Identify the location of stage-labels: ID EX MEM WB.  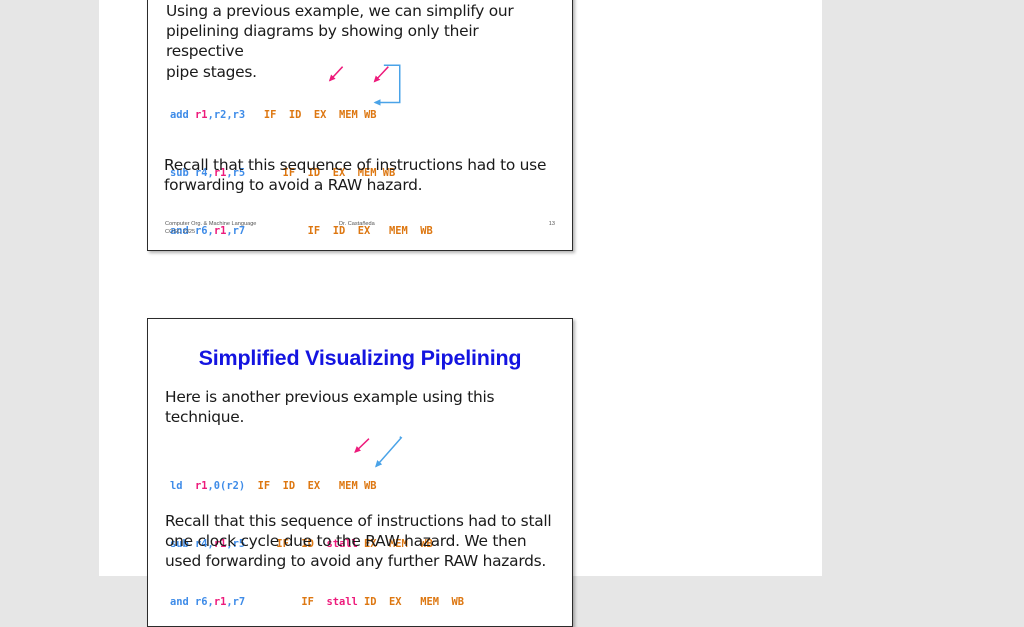
(411, 601).